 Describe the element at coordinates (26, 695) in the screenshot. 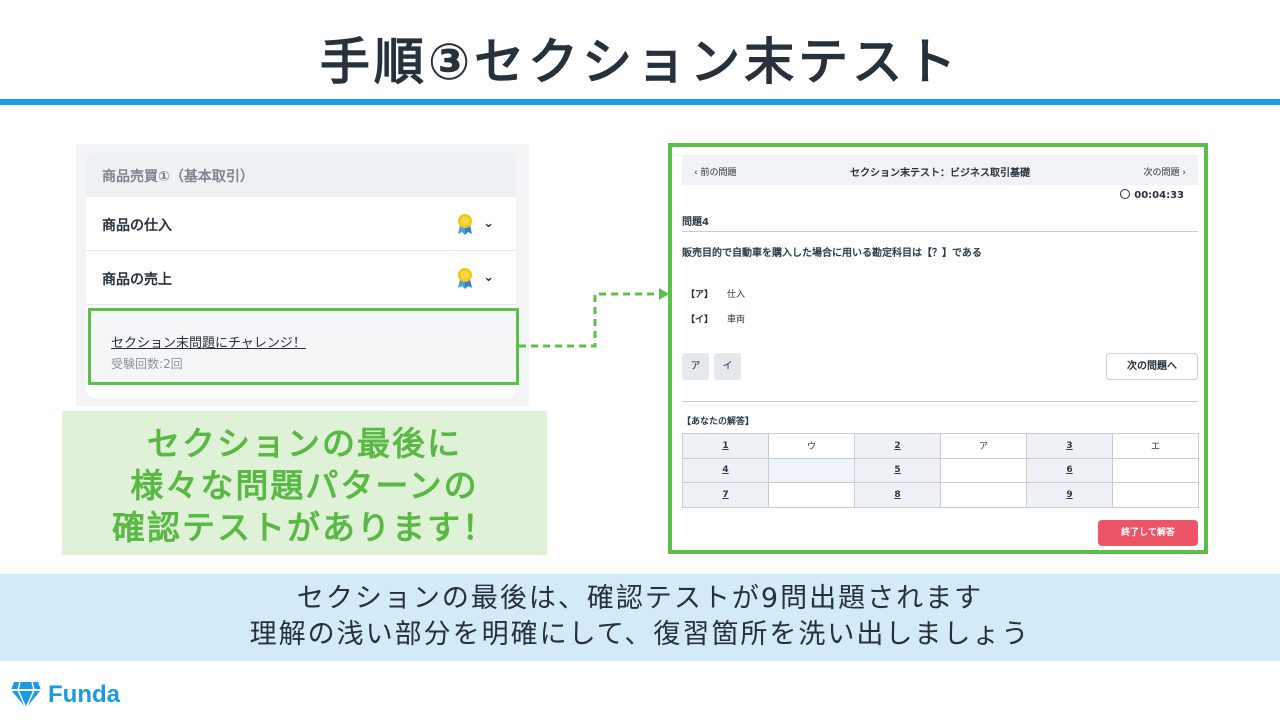

I see `diamond-logo-icon` at that location.